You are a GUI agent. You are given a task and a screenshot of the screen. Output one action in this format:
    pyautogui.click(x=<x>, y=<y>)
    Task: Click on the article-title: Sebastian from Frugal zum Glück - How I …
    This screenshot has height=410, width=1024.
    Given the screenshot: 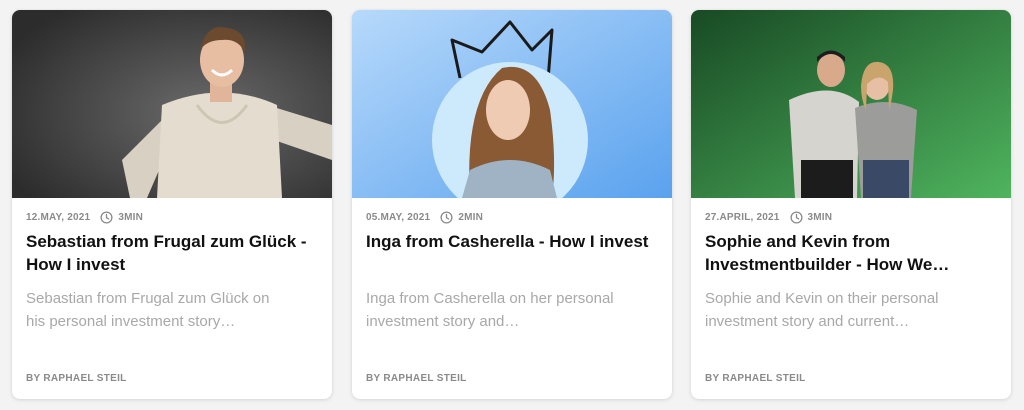 What is the action you would take?
    pyautogui.click(x=172, y=253)
    